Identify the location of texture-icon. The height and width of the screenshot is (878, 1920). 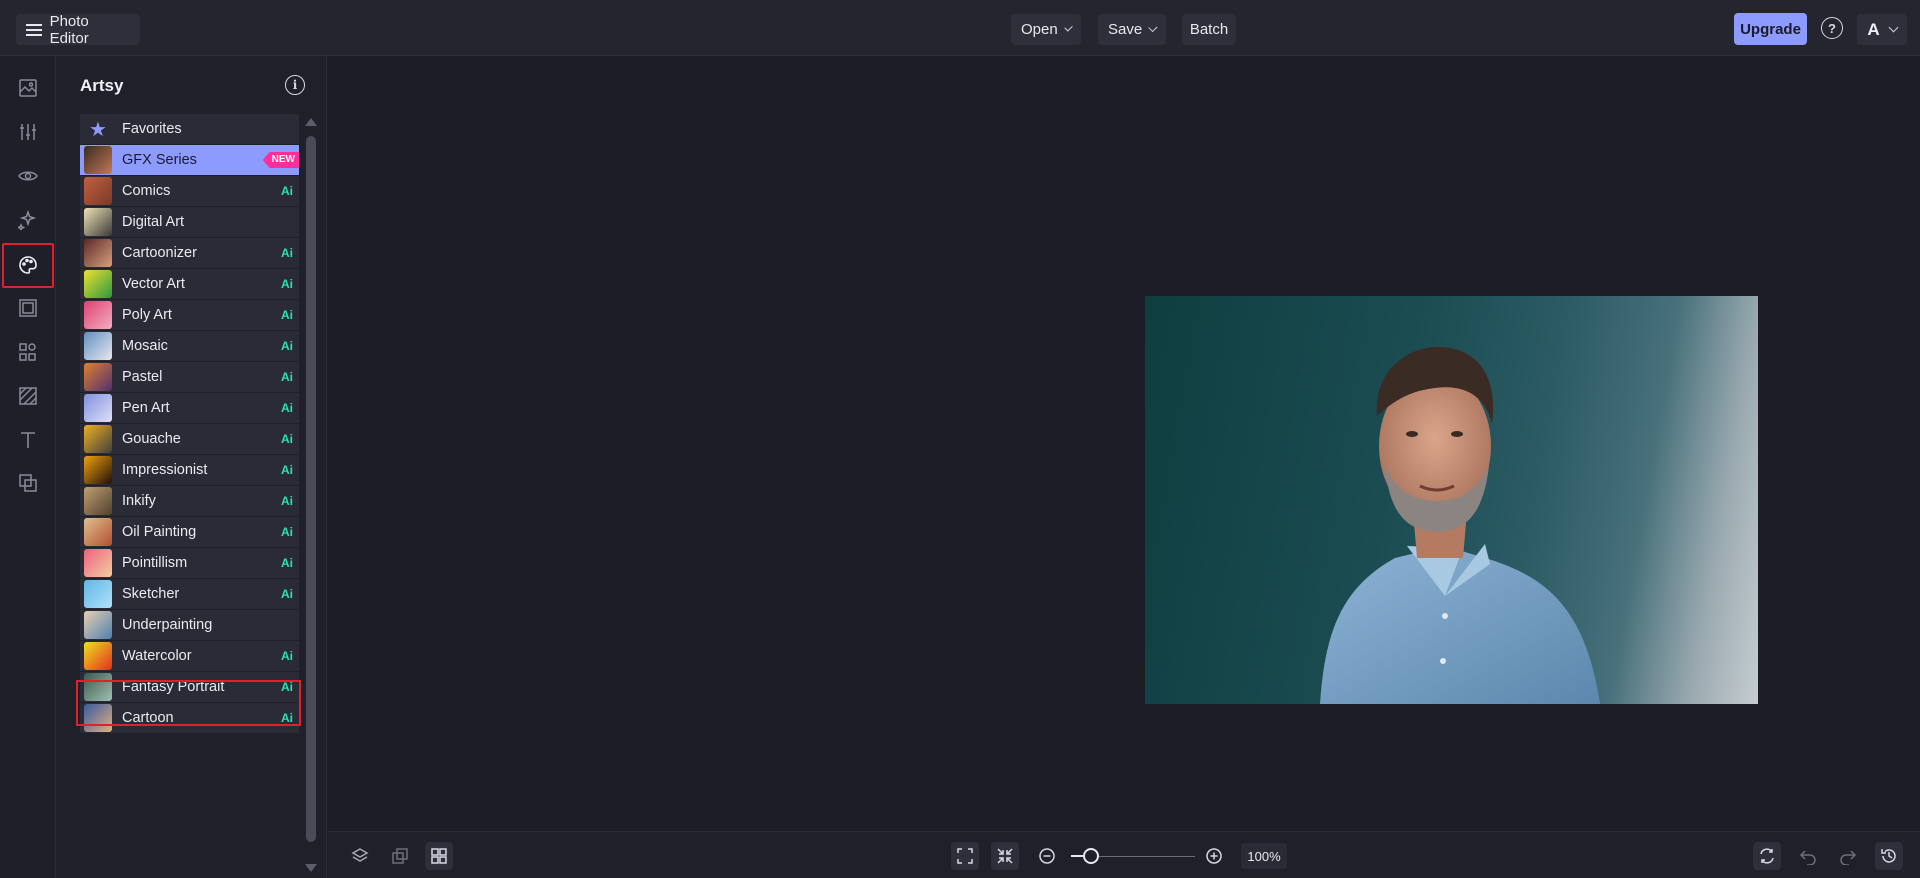
(28, 396).